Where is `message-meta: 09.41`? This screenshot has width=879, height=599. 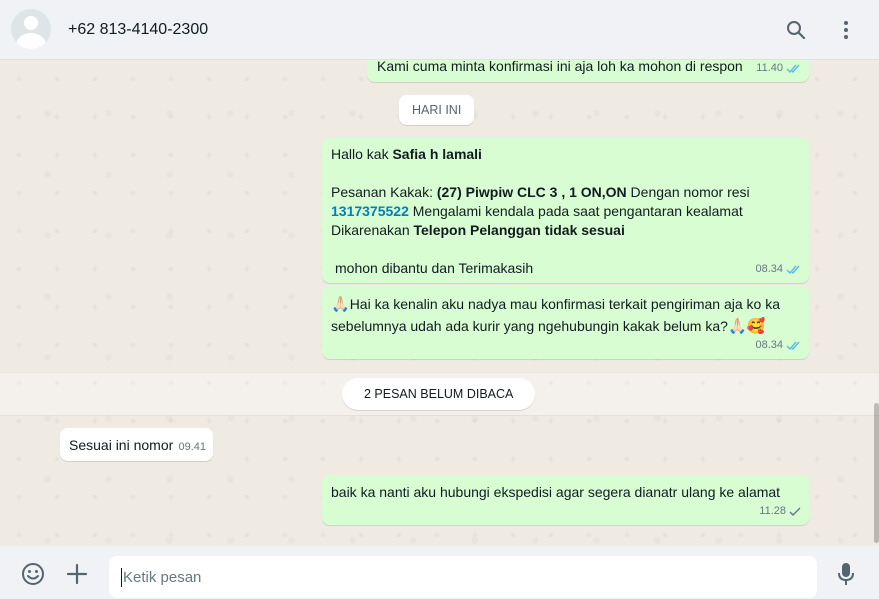 message-meta: 09.41 is located at coordinates (192, 447).